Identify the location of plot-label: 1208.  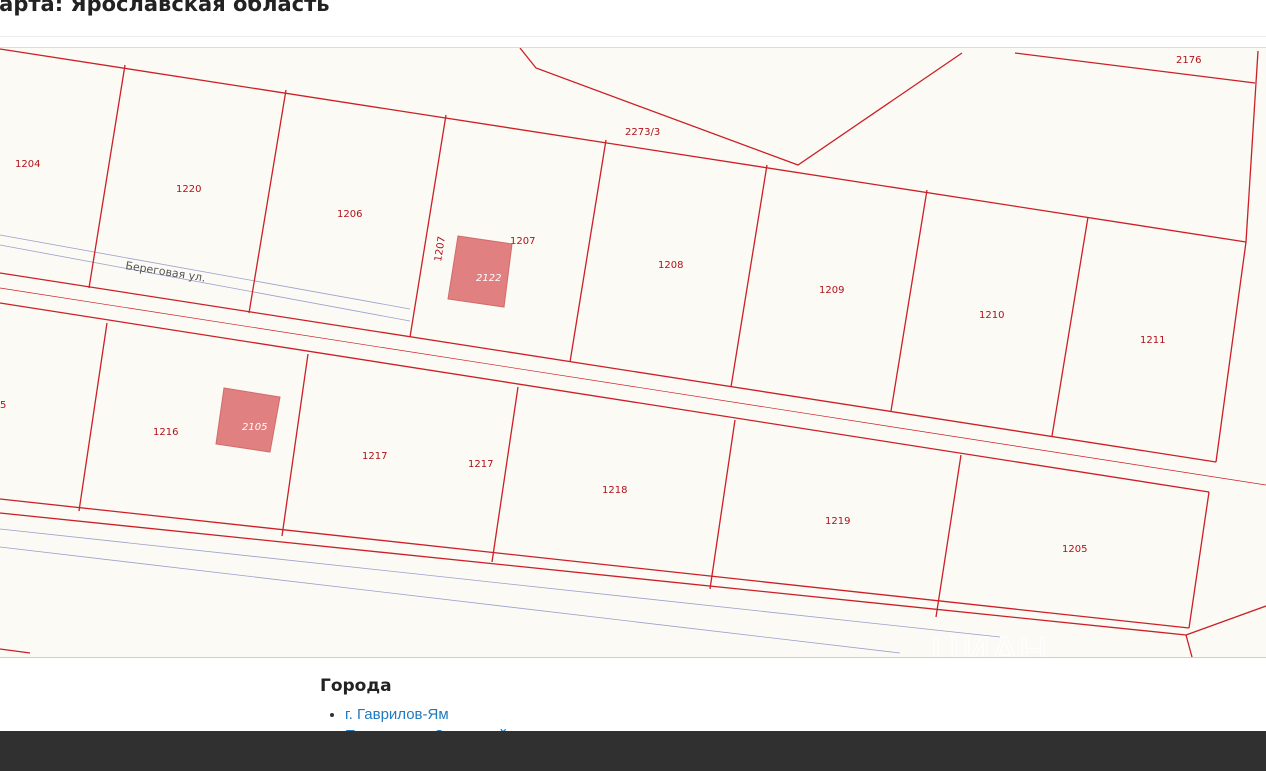
(670, 265).